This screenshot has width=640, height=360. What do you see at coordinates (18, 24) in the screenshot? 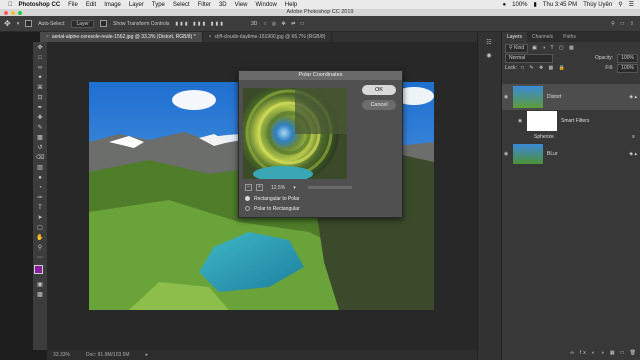
I see `tool-preset-dropdown: ▾` at bounding box center [18, 24].